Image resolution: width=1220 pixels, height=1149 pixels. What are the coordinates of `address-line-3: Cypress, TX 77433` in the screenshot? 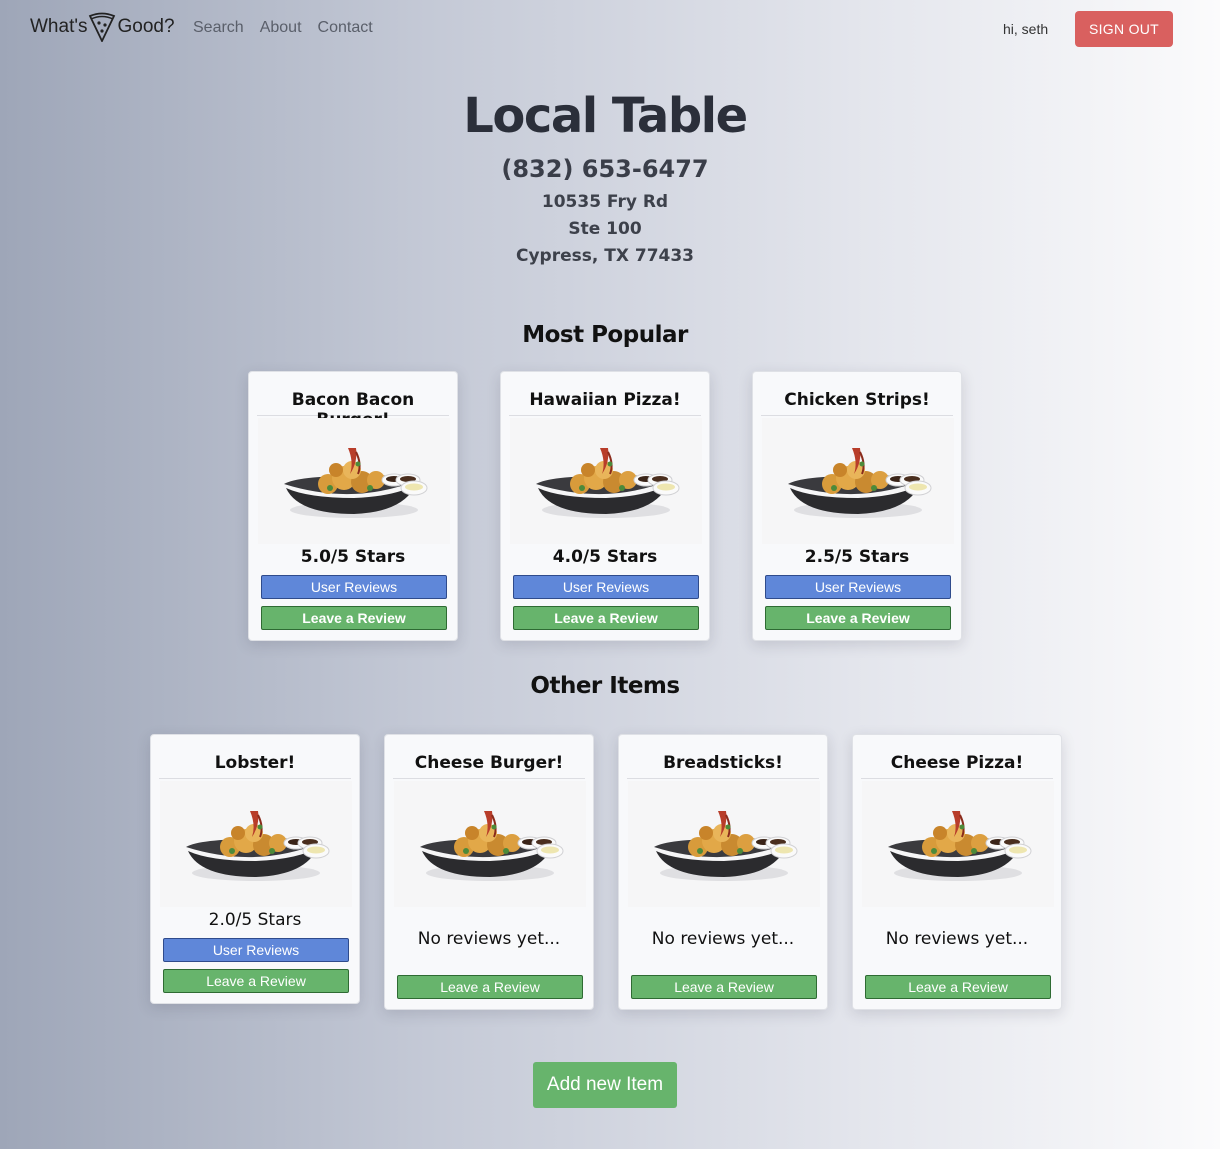 It's located at (605, 256).